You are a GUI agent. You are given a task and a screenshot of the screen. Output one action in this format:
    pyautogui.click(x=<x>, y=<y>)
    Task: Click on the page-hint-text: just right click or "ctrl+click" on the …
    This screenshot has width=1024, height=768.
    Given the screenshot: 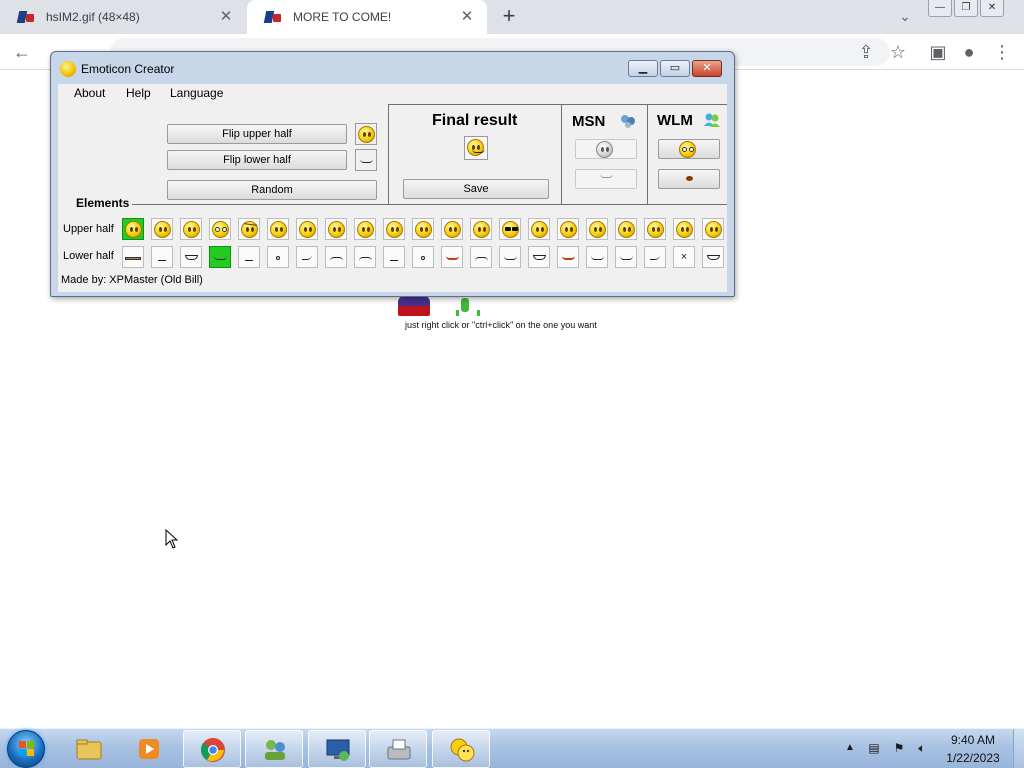 What is the action you would take?
    pyautogui.click(x=501, y=325)
    